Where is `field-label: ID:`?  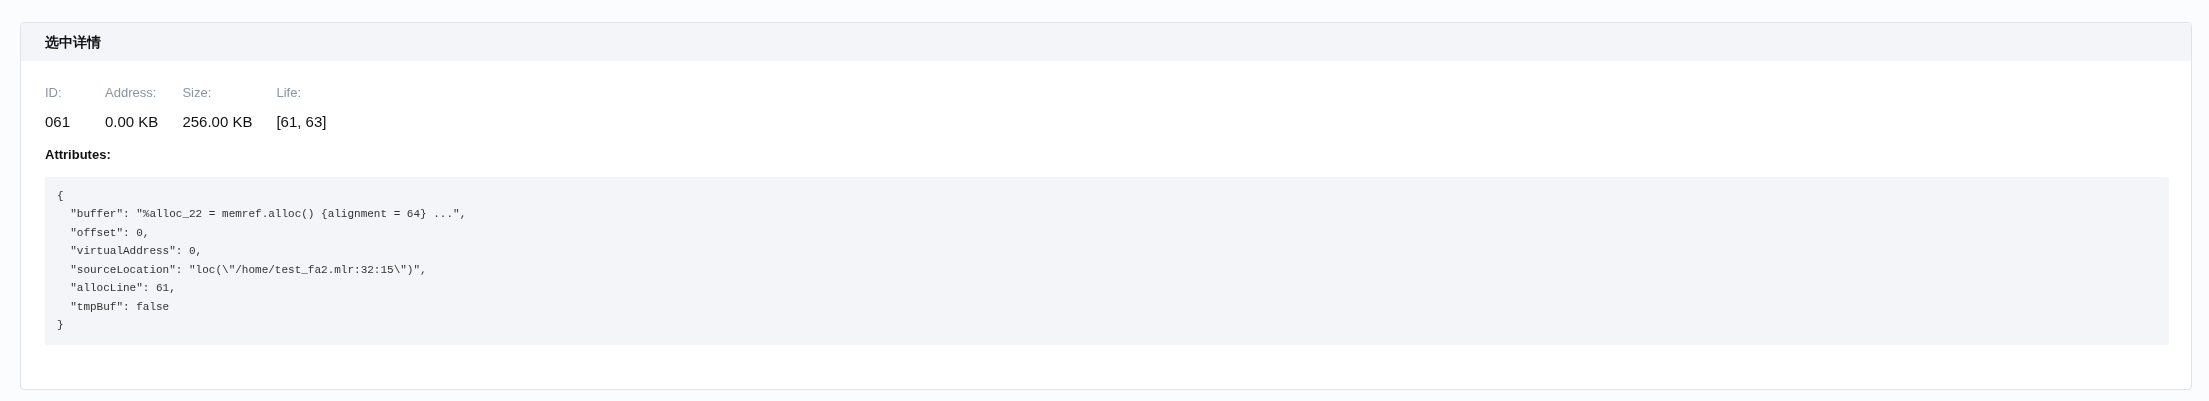 field-label: ID: is located at coordinates (54, 93).